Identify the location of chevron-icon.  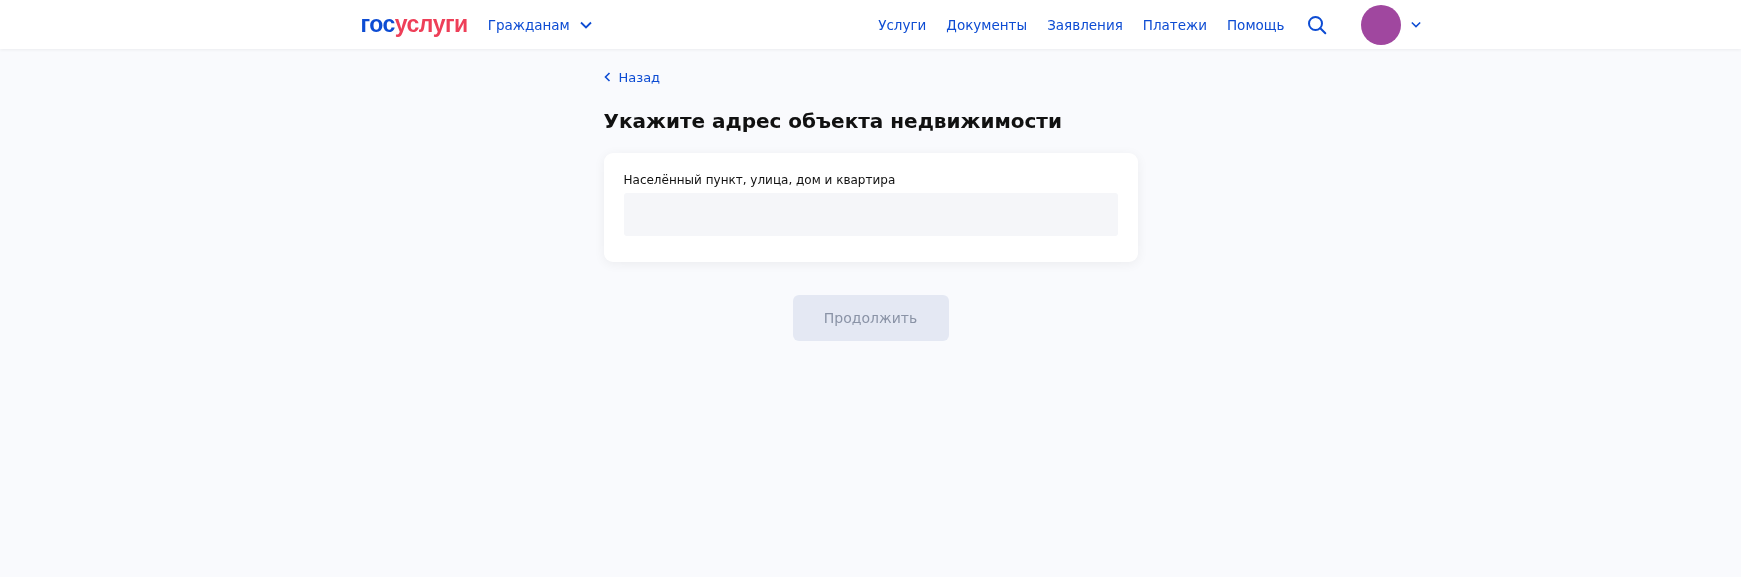
(1415, 24).